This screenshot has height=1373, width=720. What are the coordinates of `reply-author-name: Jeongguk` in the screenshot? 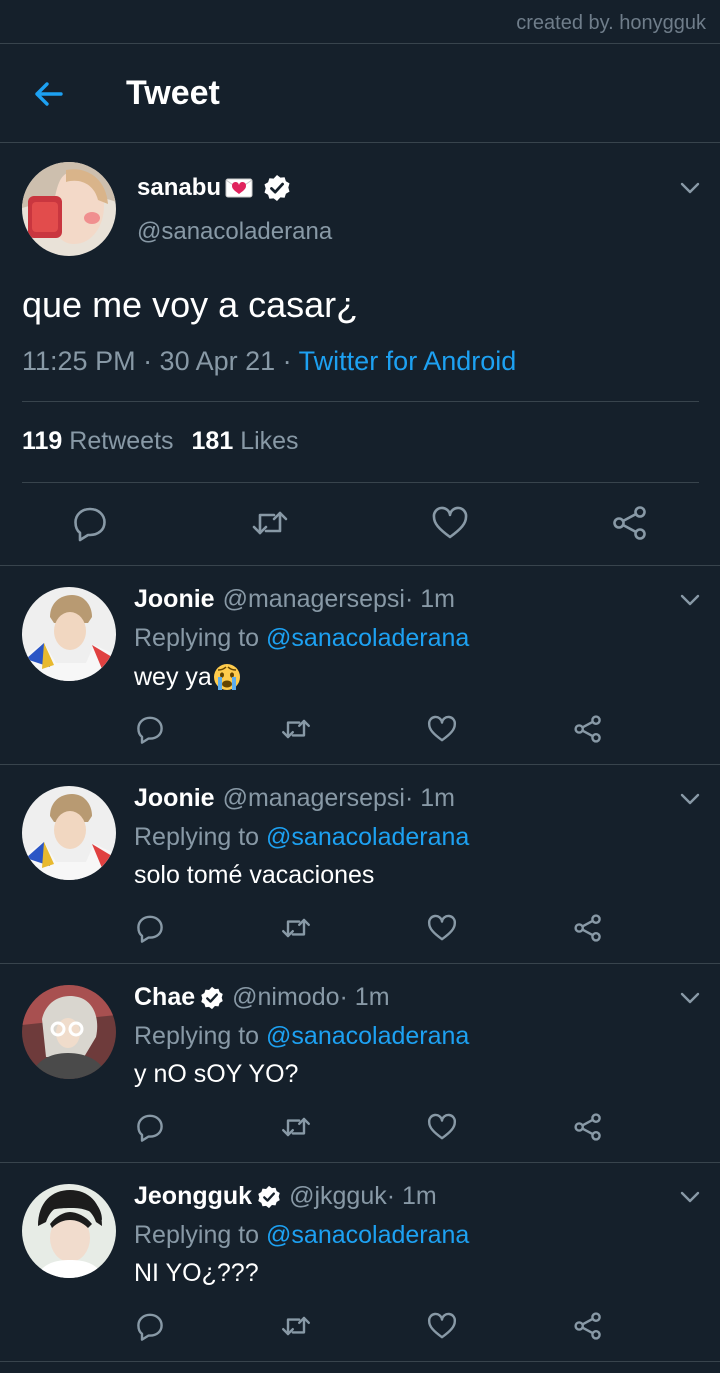 It's located at (193, 1196).